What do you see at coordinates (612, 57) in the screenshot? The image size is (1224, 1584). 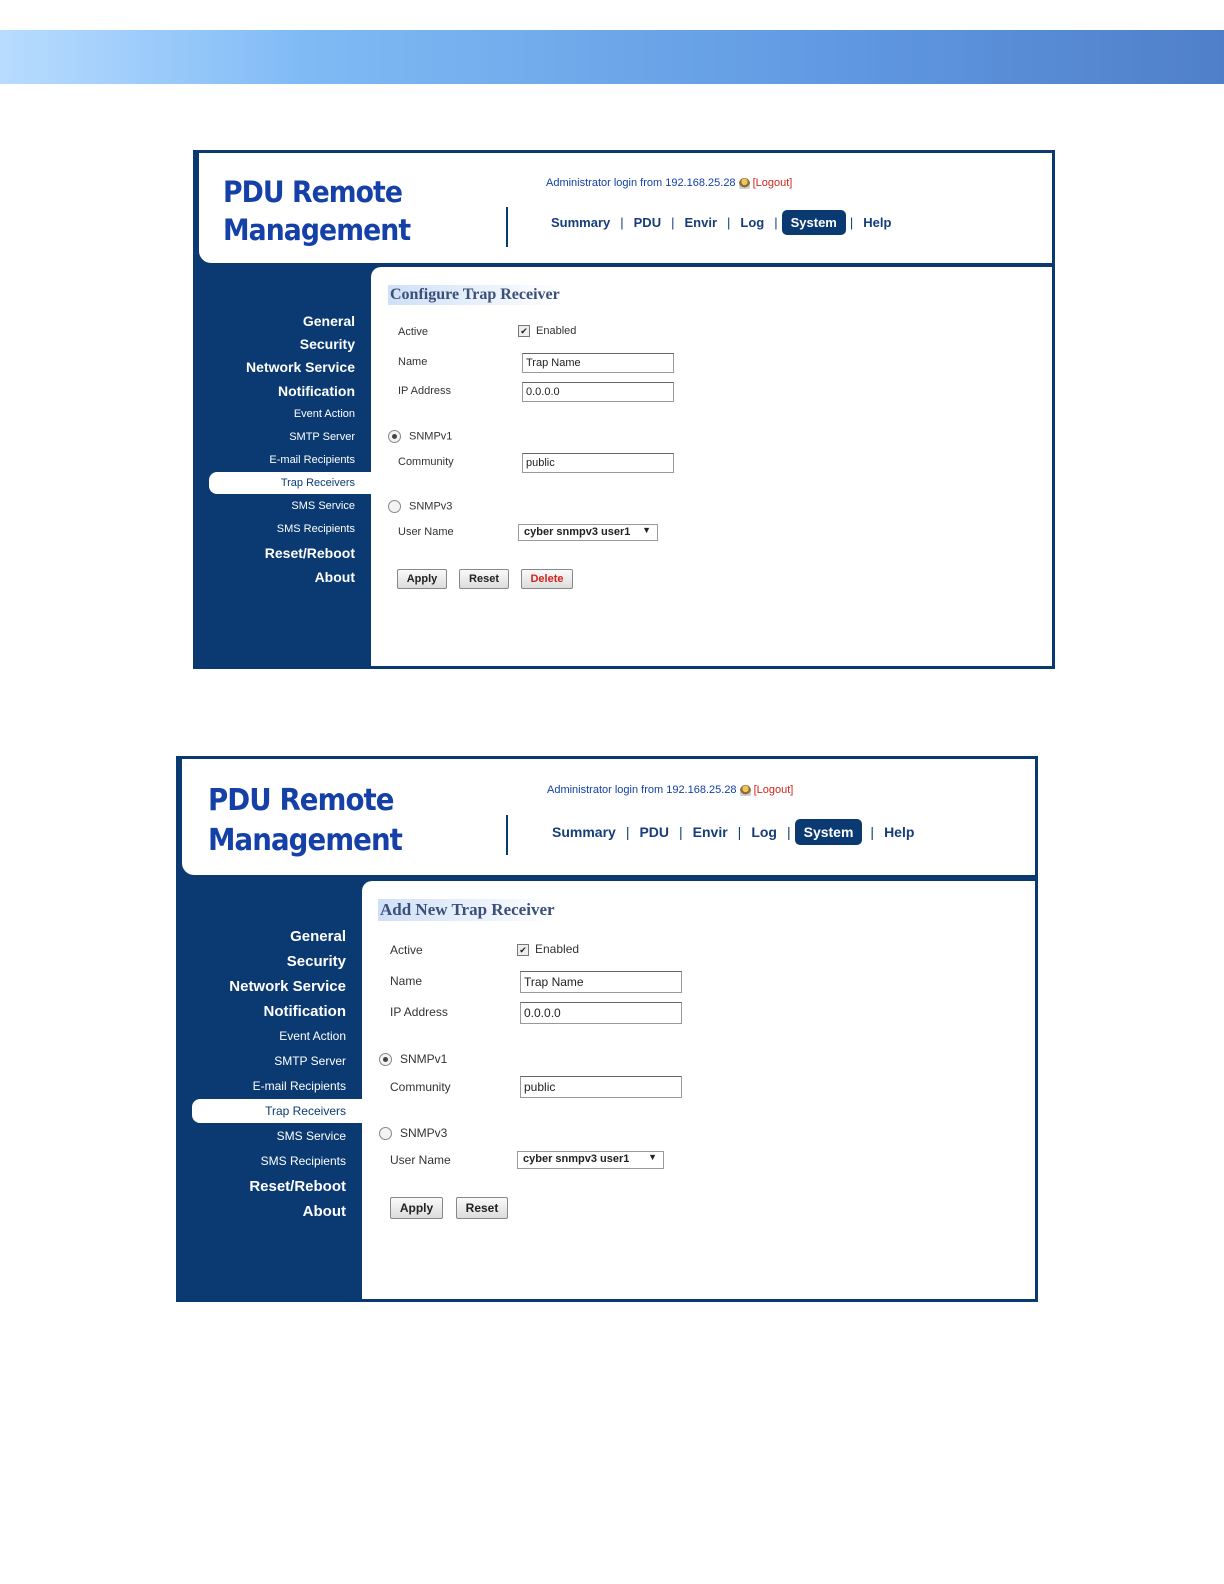 I see `page-top-band` at bounding box center [612, 57].